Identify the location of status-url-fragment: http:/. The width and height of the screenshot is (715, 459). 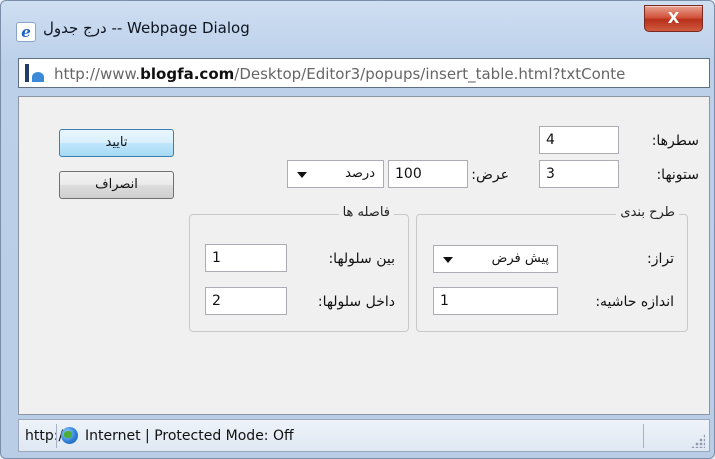
(44, 436).